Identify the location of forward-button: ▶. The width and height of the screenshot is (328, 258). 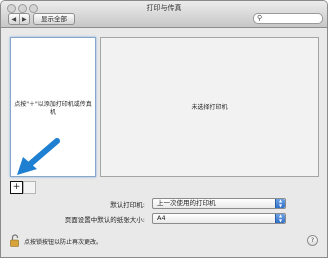
(24, 19).